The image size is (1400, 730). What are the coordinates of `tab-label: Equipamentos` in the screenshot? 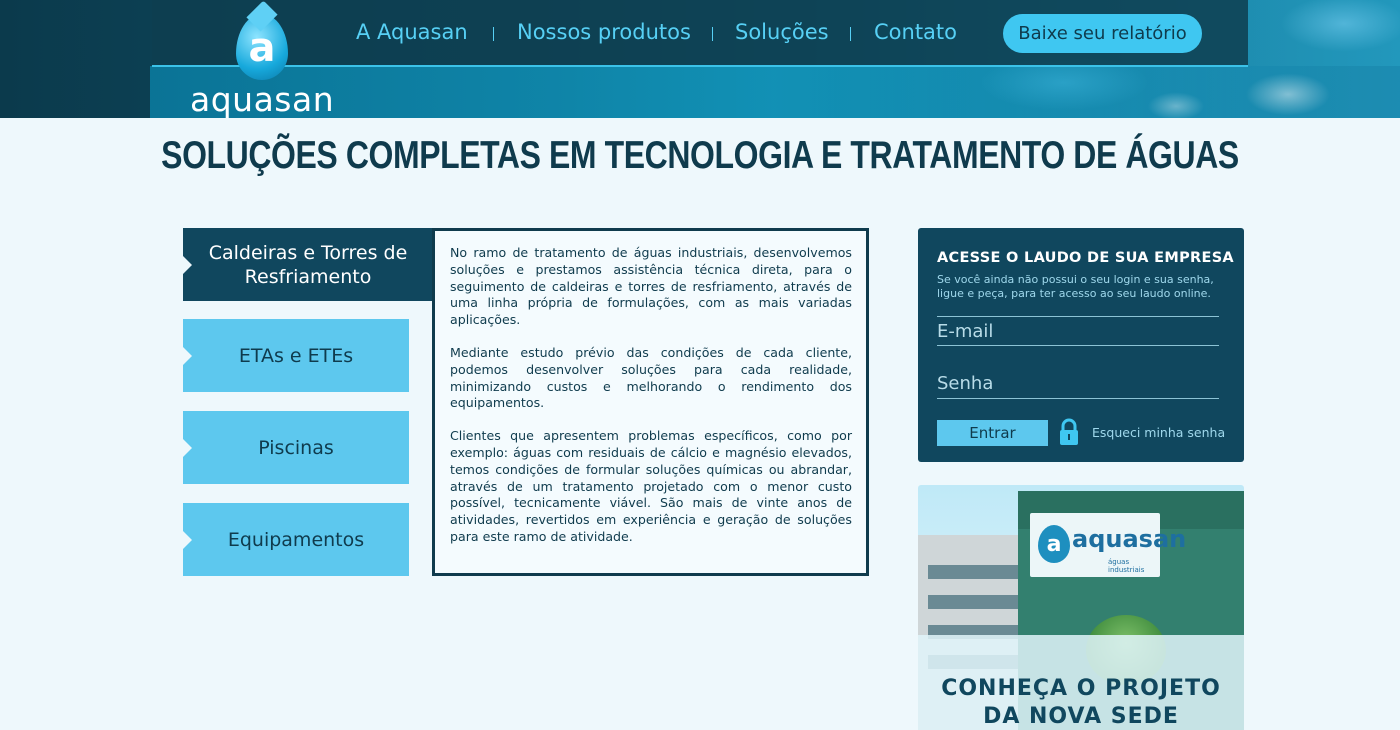 It's located at (296, 539).